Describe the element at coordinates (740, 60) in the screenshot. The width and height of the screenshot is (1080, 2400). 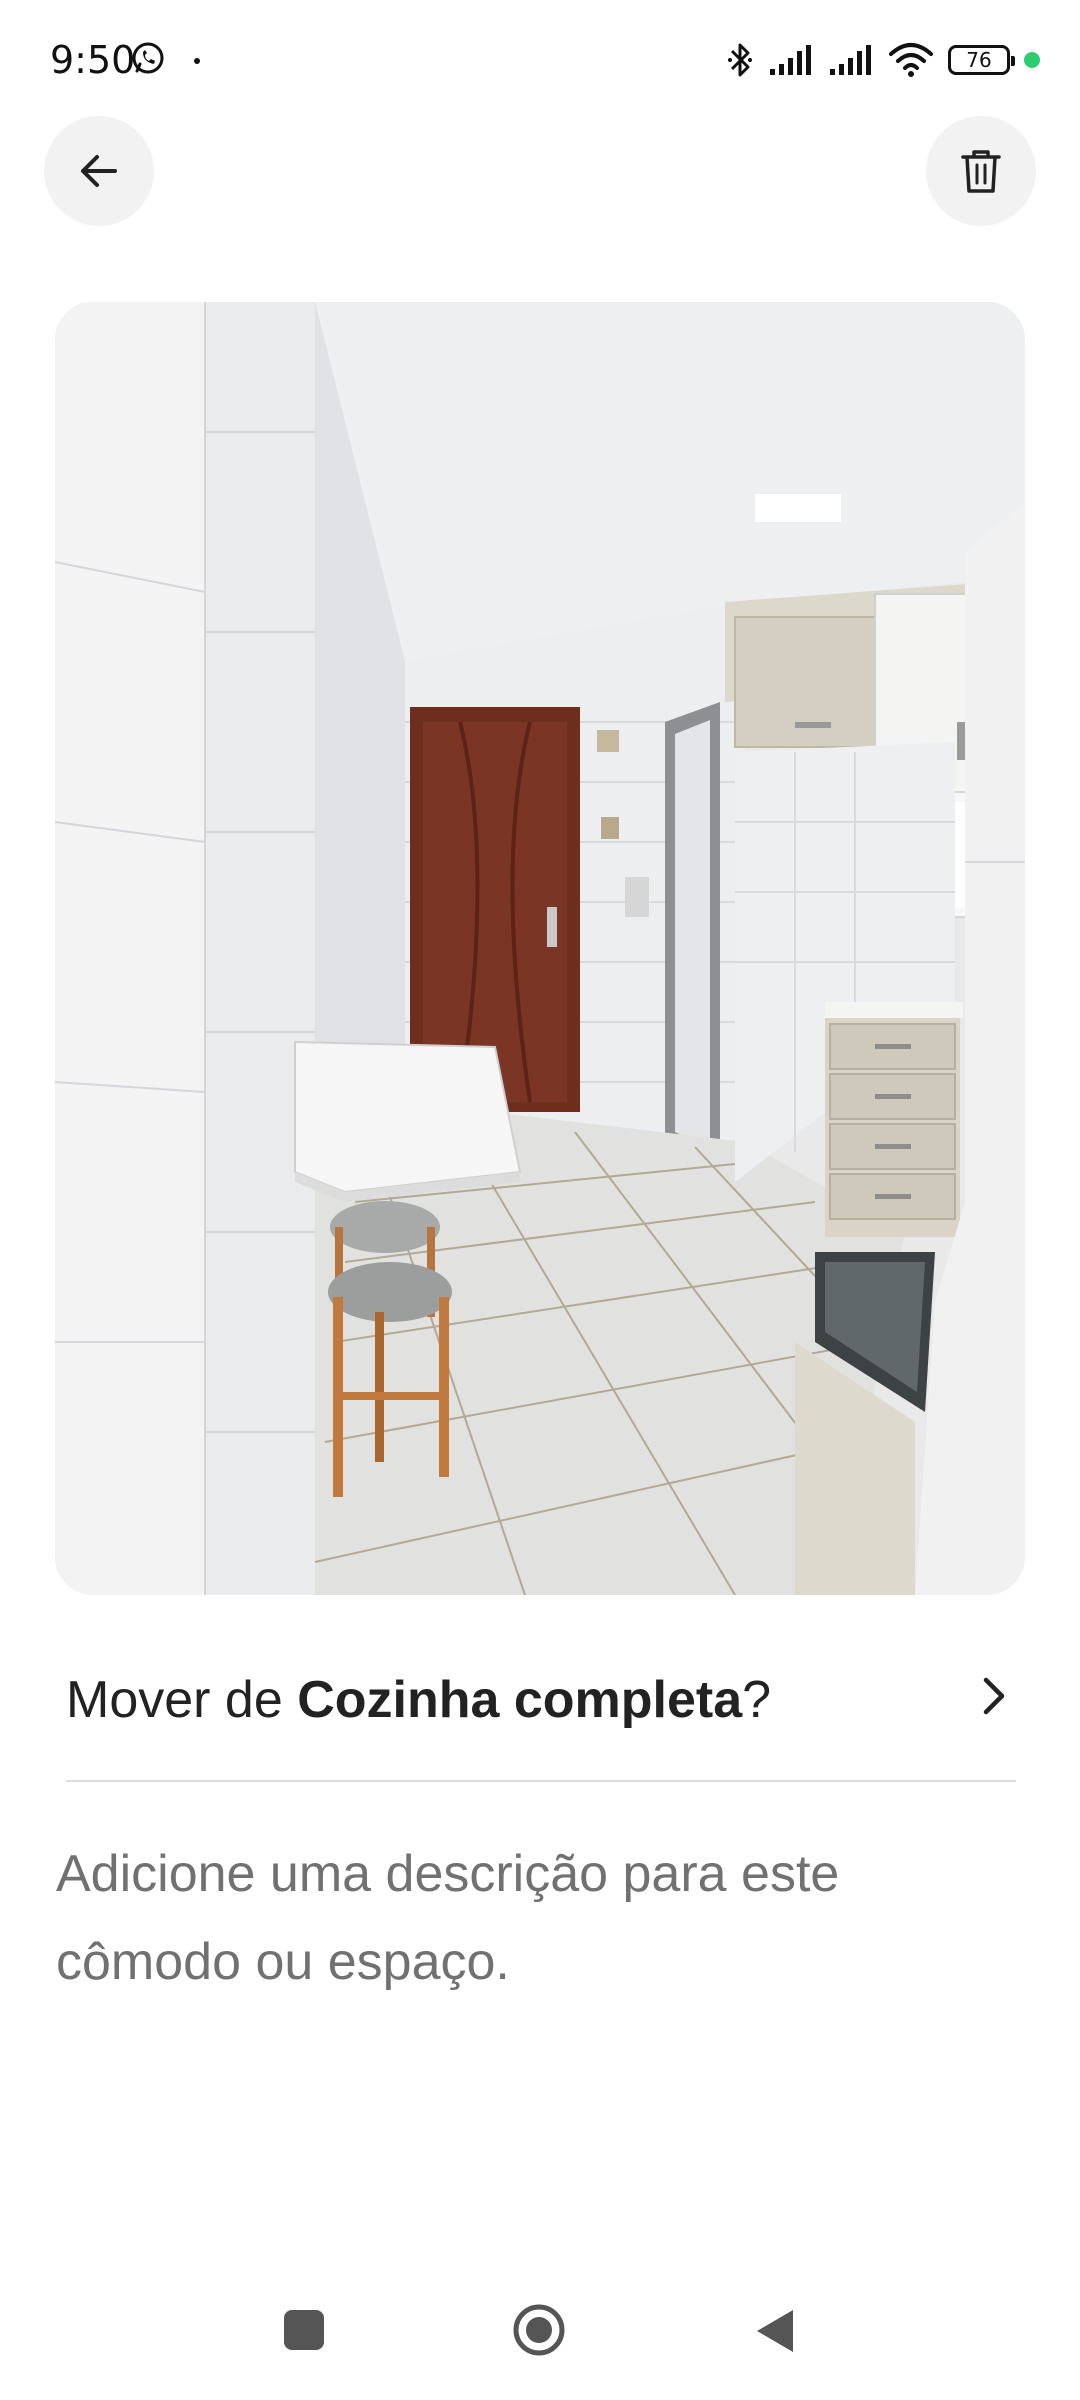
I see `bluetooth-icon` at that location.